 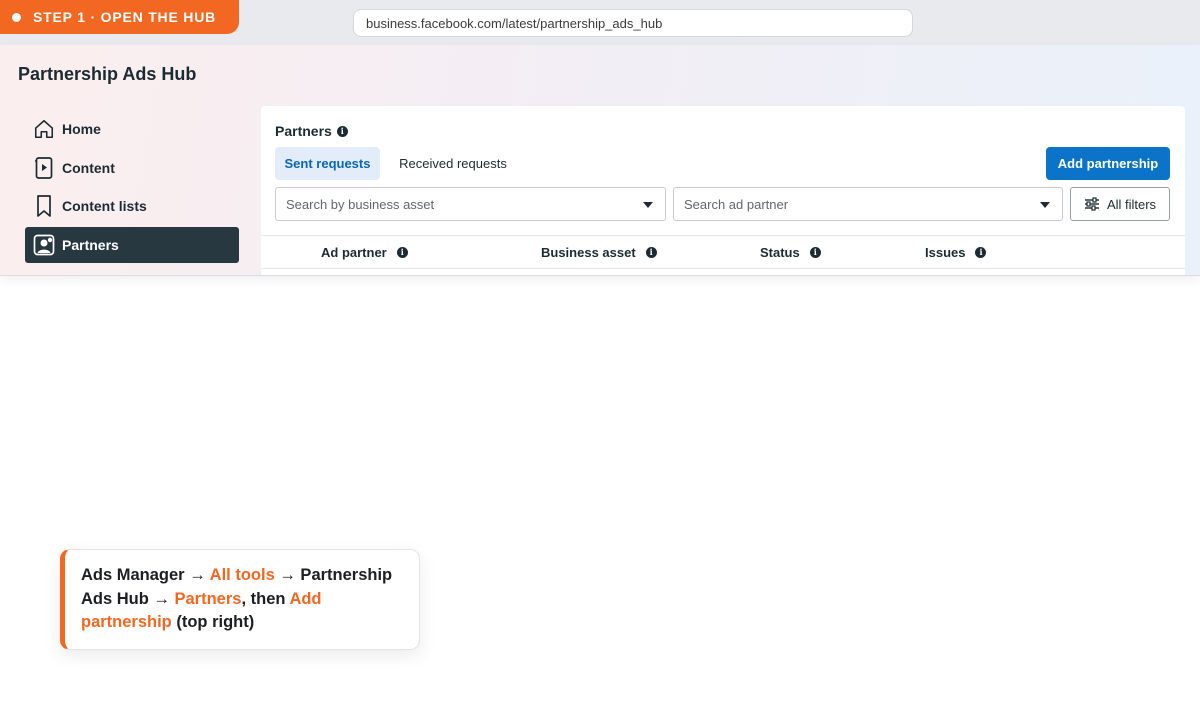 I want to click on column-header-issues: Issues i, so click(x=956, y=252).